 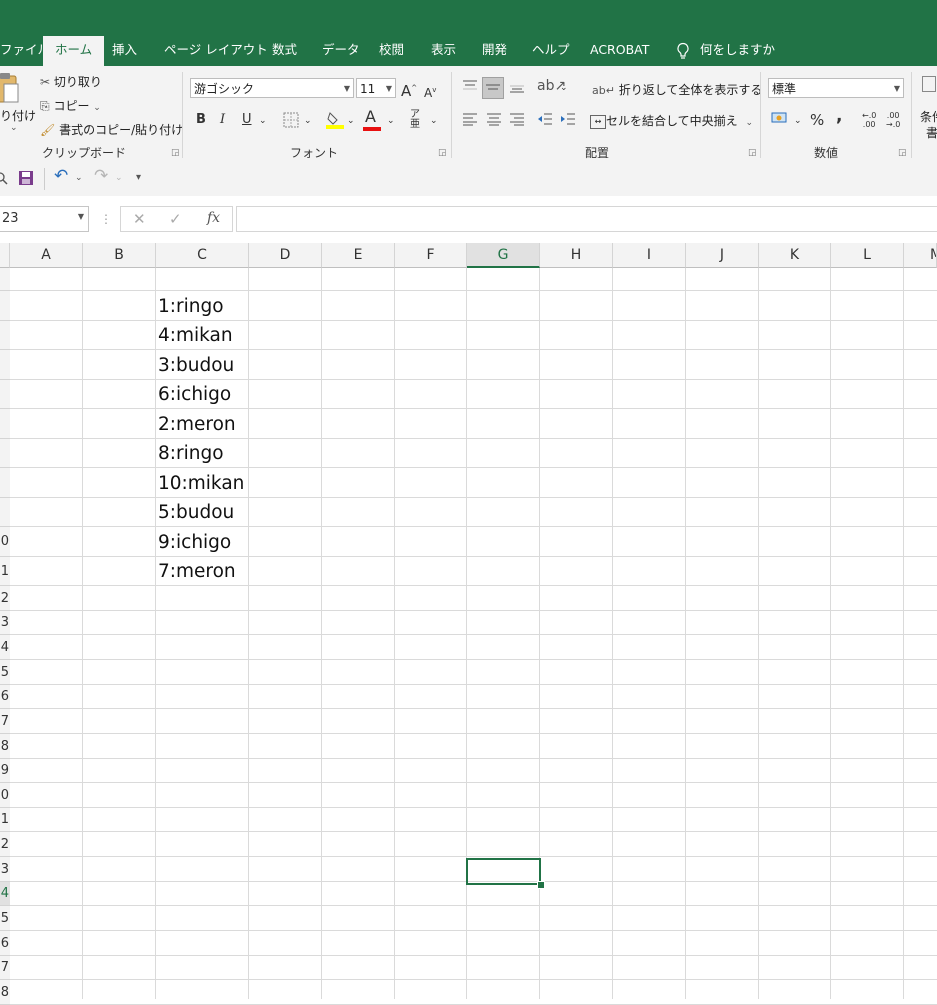 What do you see at coordinates (671, 120) in the screenshot?
I see `merge-center-button: ↔ セルを結合して中央揃え ⌄` at bounding box center [671, 120].